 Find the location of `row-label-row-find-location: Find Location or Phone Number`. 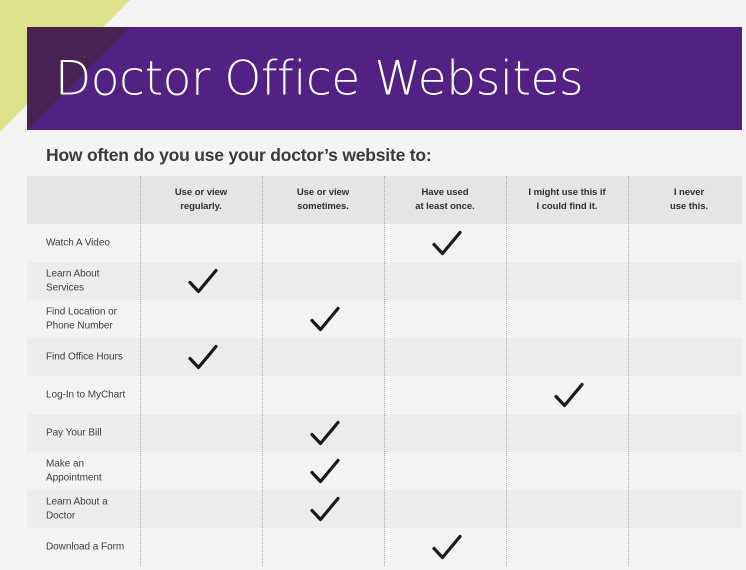

row-label-row-find-location: Find Location or Phone Number is located at coordinates (81, 319).